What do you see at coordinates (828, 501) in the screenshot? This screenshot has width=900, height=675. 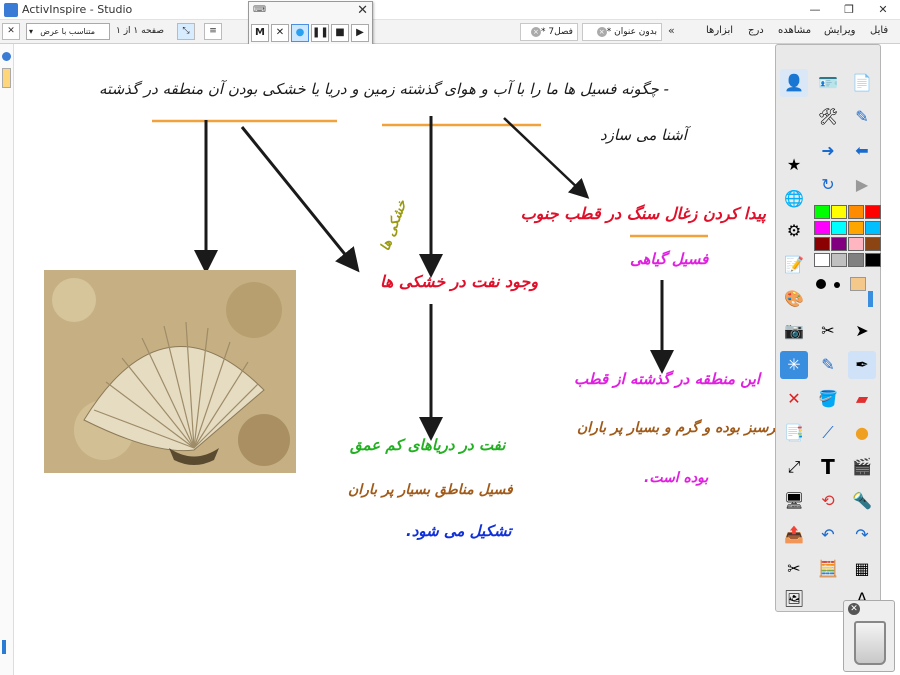 I see `undo-redo-icon: ⟲` at bounding box center [828, 501].